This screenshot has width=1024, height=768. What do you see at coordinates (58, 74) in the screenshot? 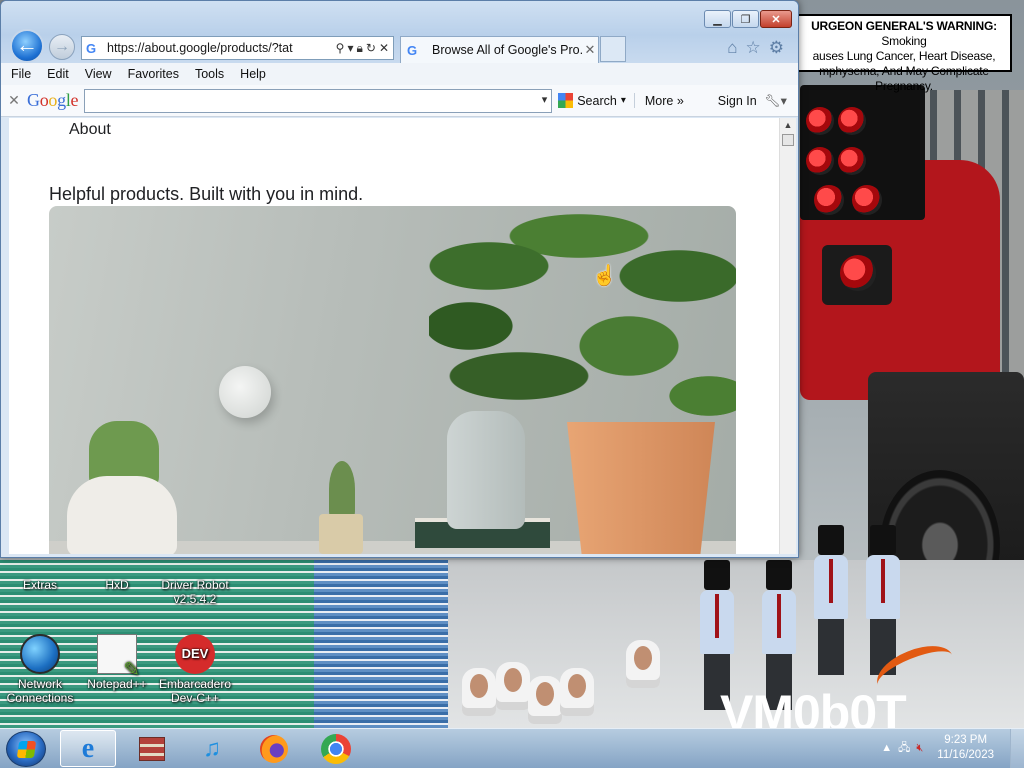
I see `menu-edit: Edit` at bounding box center [58, 74].